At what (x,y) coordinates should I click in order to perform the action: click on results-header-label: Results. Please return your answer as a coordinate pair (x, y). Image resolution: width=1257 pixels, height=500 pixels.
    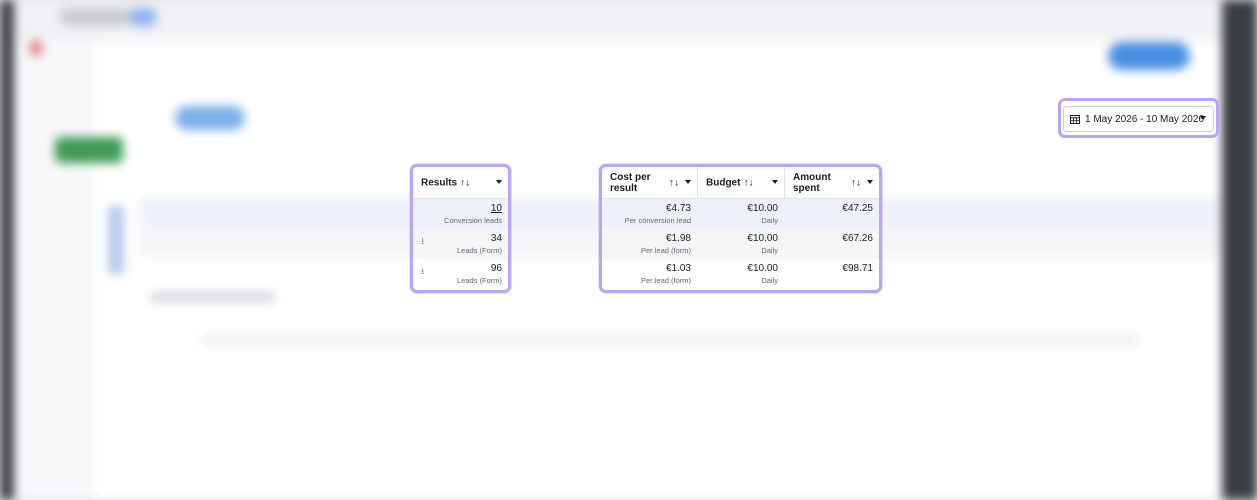
    Looking at the image, I should click on (439, 183).